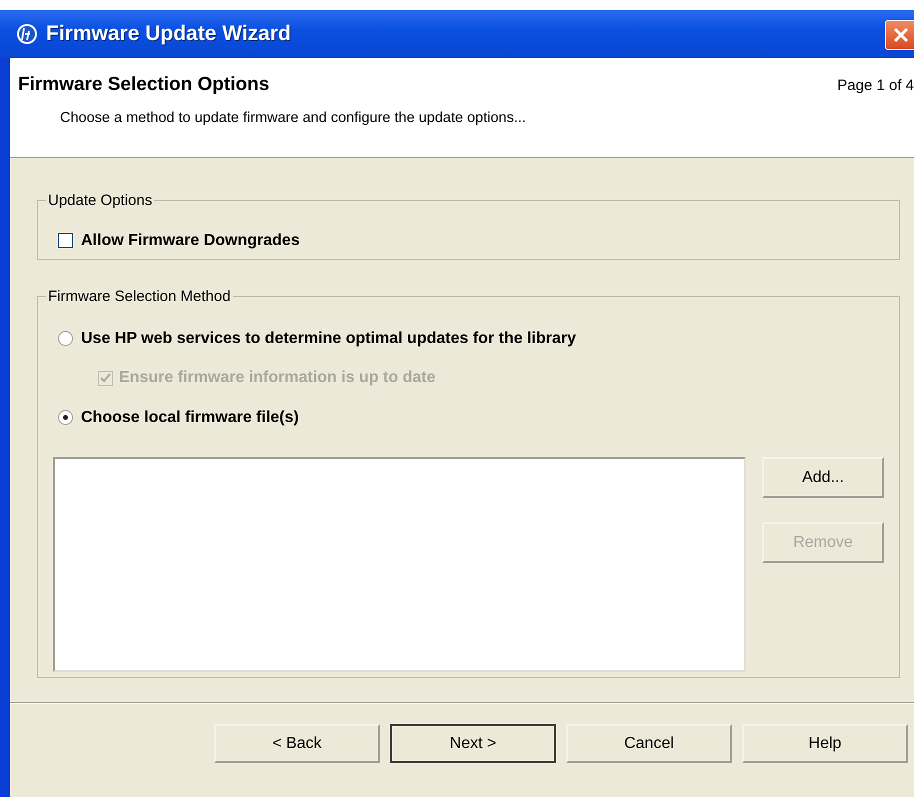 This screenshot has width=914, height=797. Describe the element at coordinates (190, 417) in the screenshot. I see `radio-label: Choose local firmware file(s)` at that location.